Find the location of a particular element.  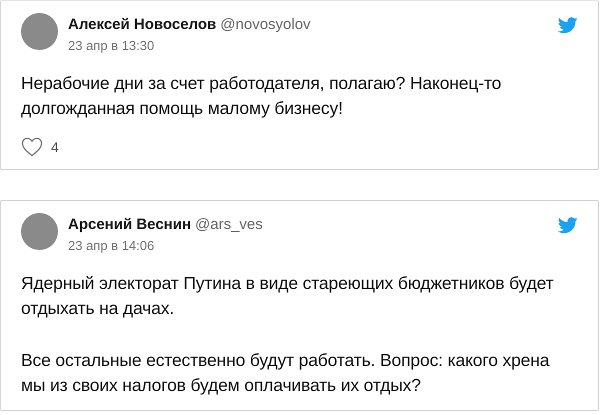

author-handle: @novosyolov is located at coordinates (265, 24).